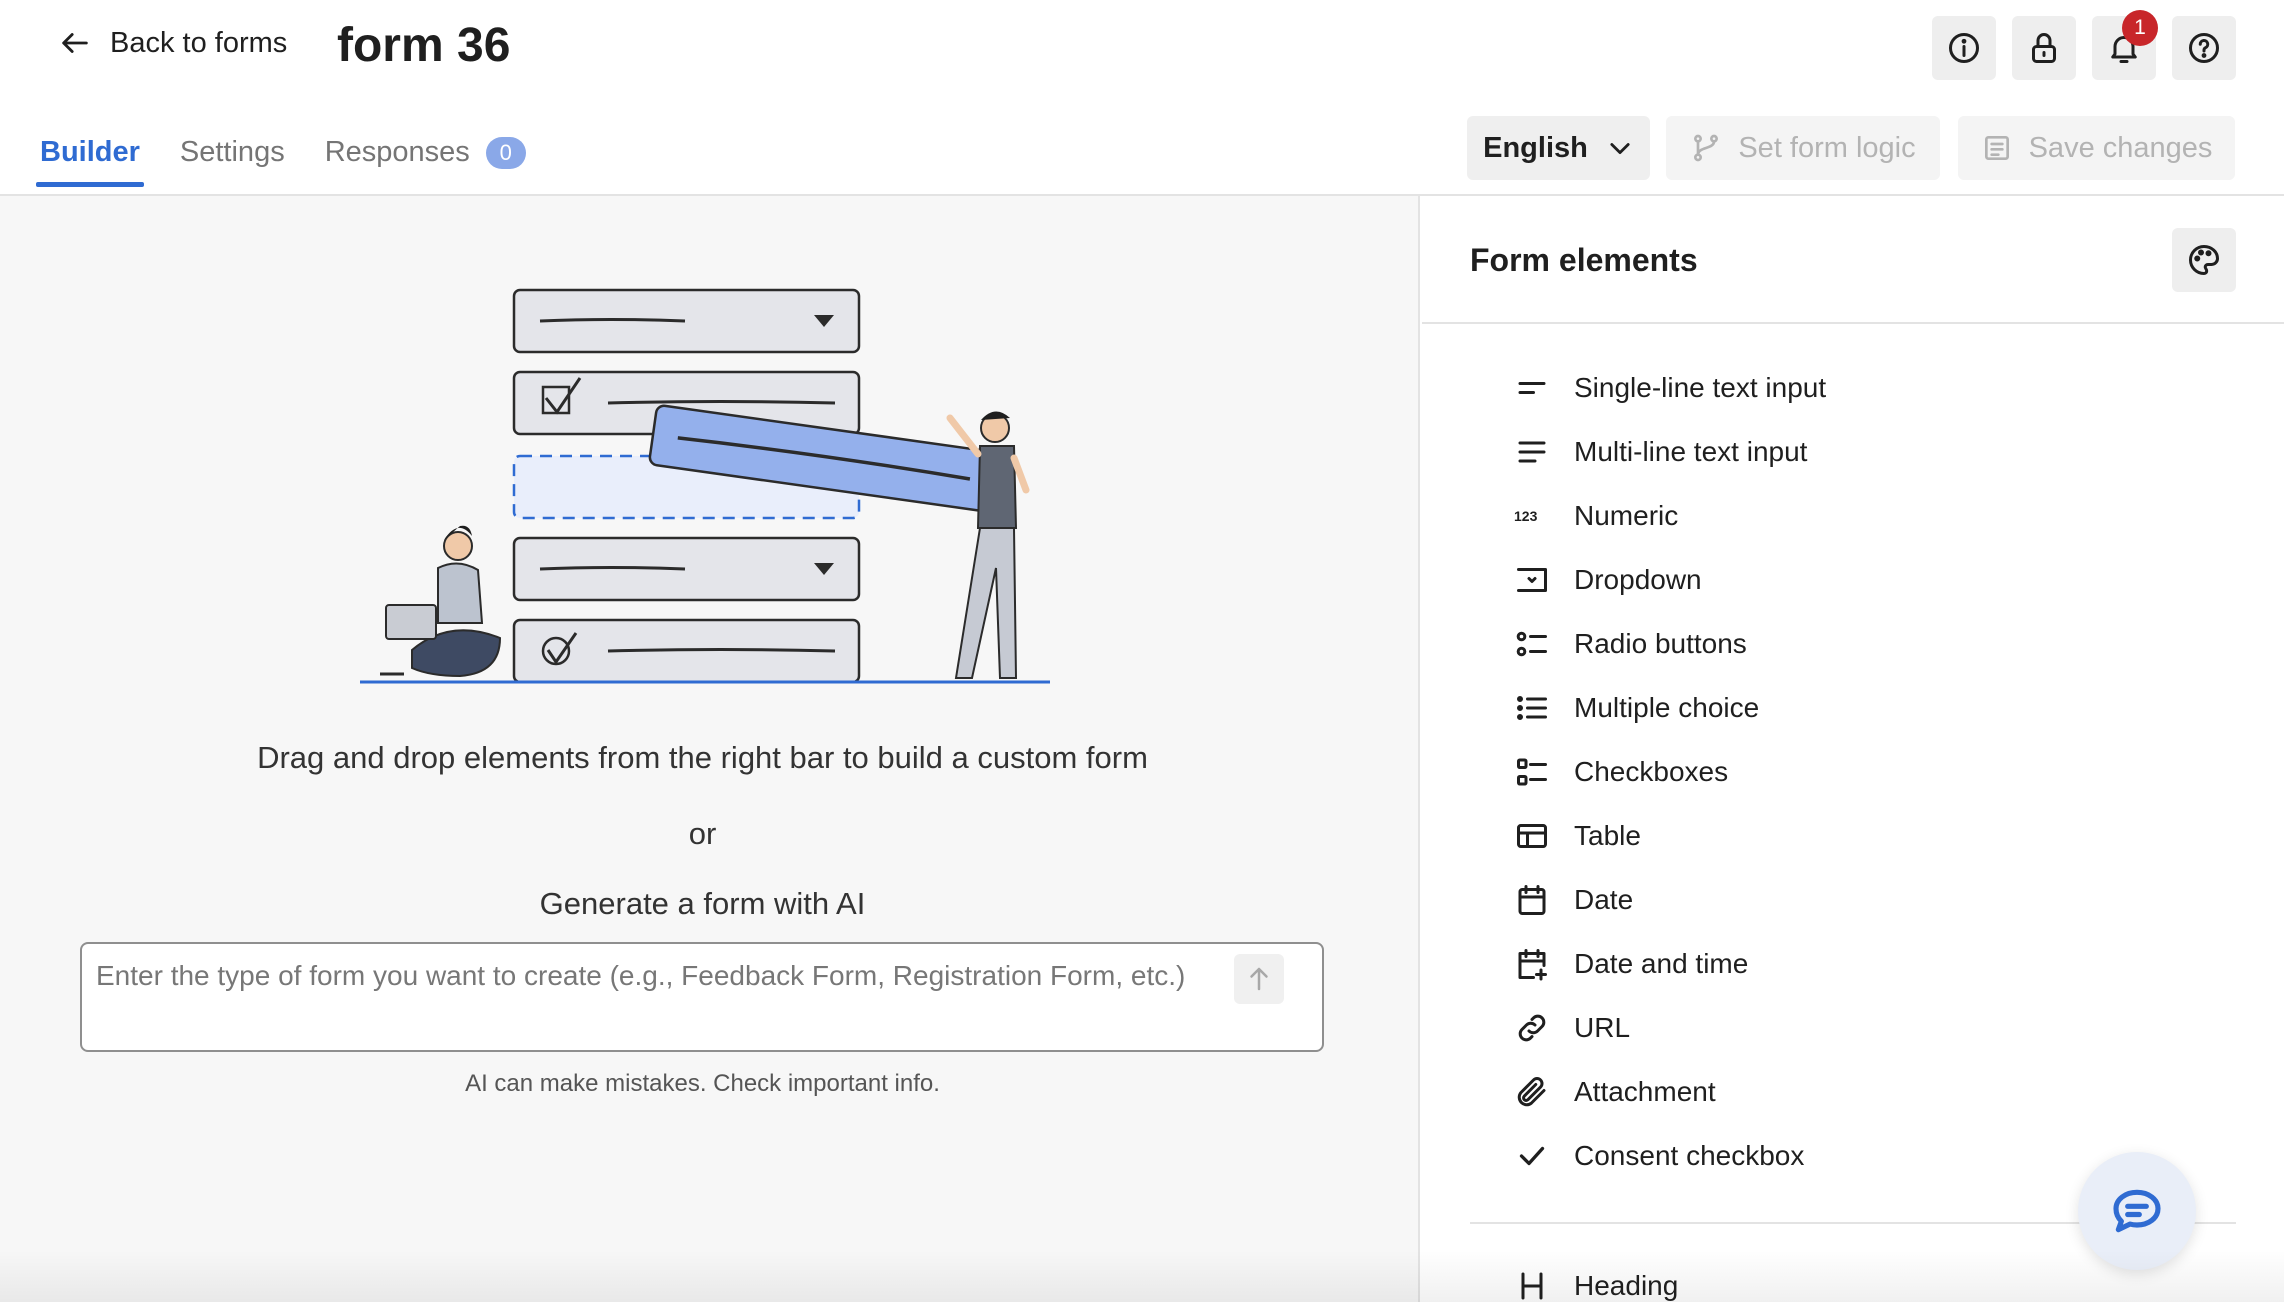  I want to click on element-attachment: Attachment, so click(1670, 1092).